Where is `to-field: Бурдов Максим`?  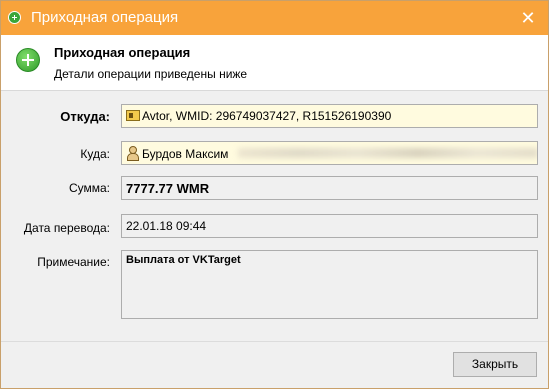 to-field: Бурдов Максим is located at coordinates (329, 153).